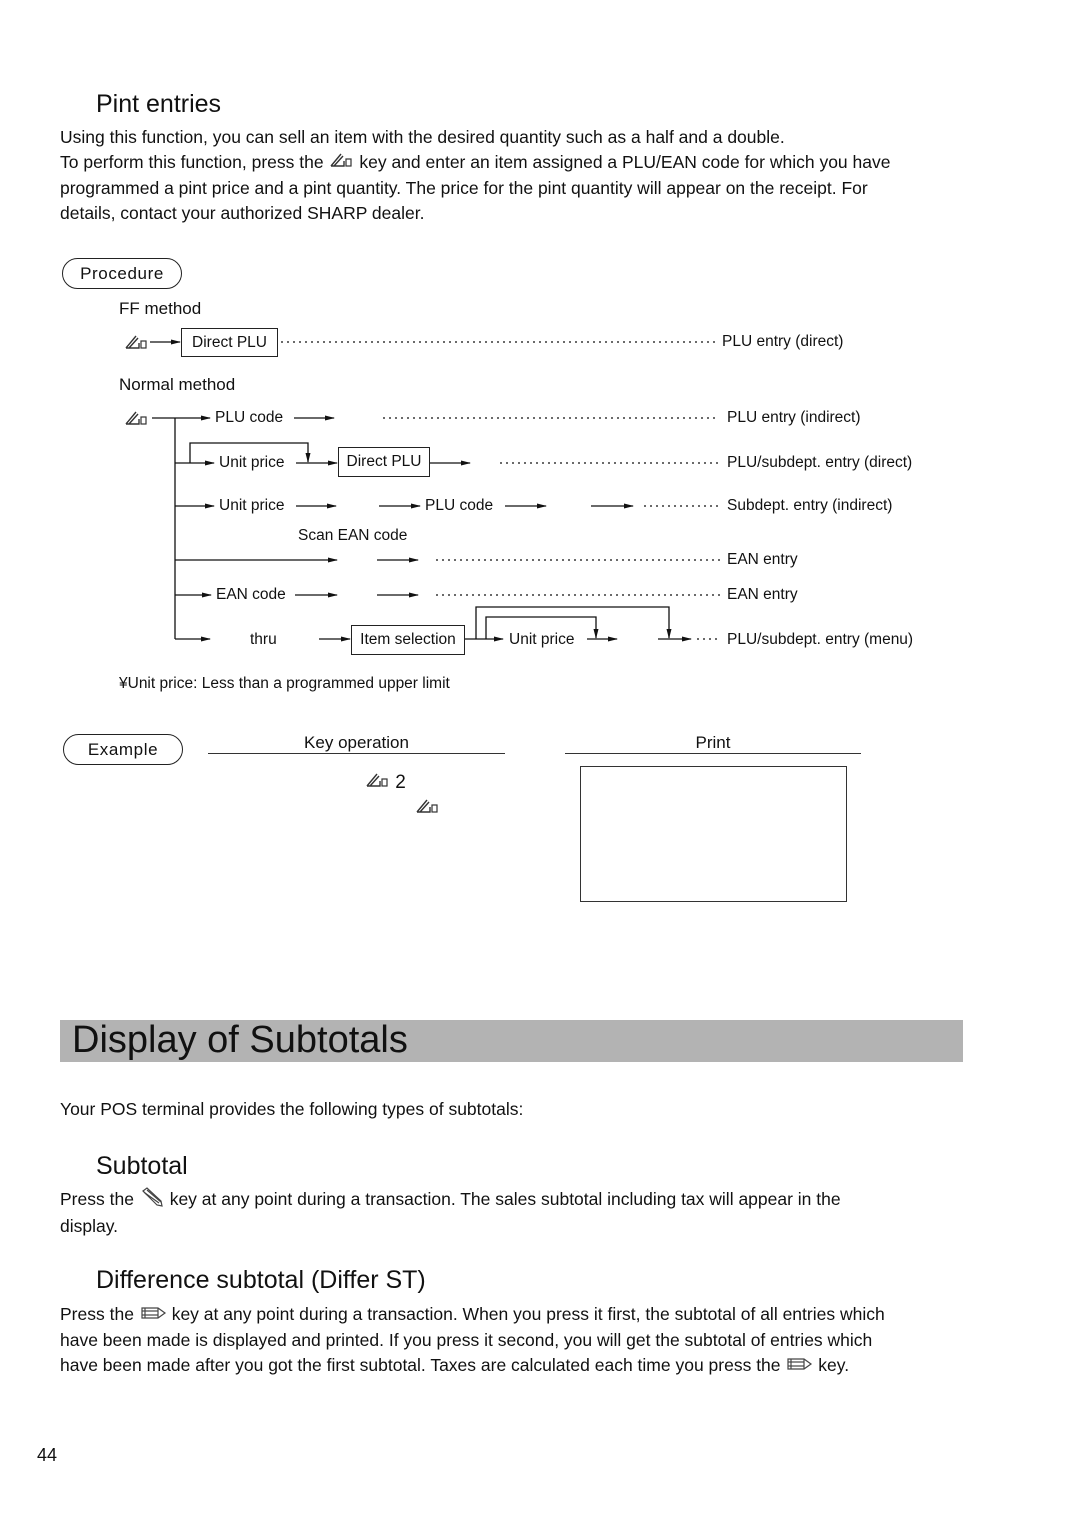 The image size is (1080, 1526). I want to click on step-thru: thru, so click(263, 639).